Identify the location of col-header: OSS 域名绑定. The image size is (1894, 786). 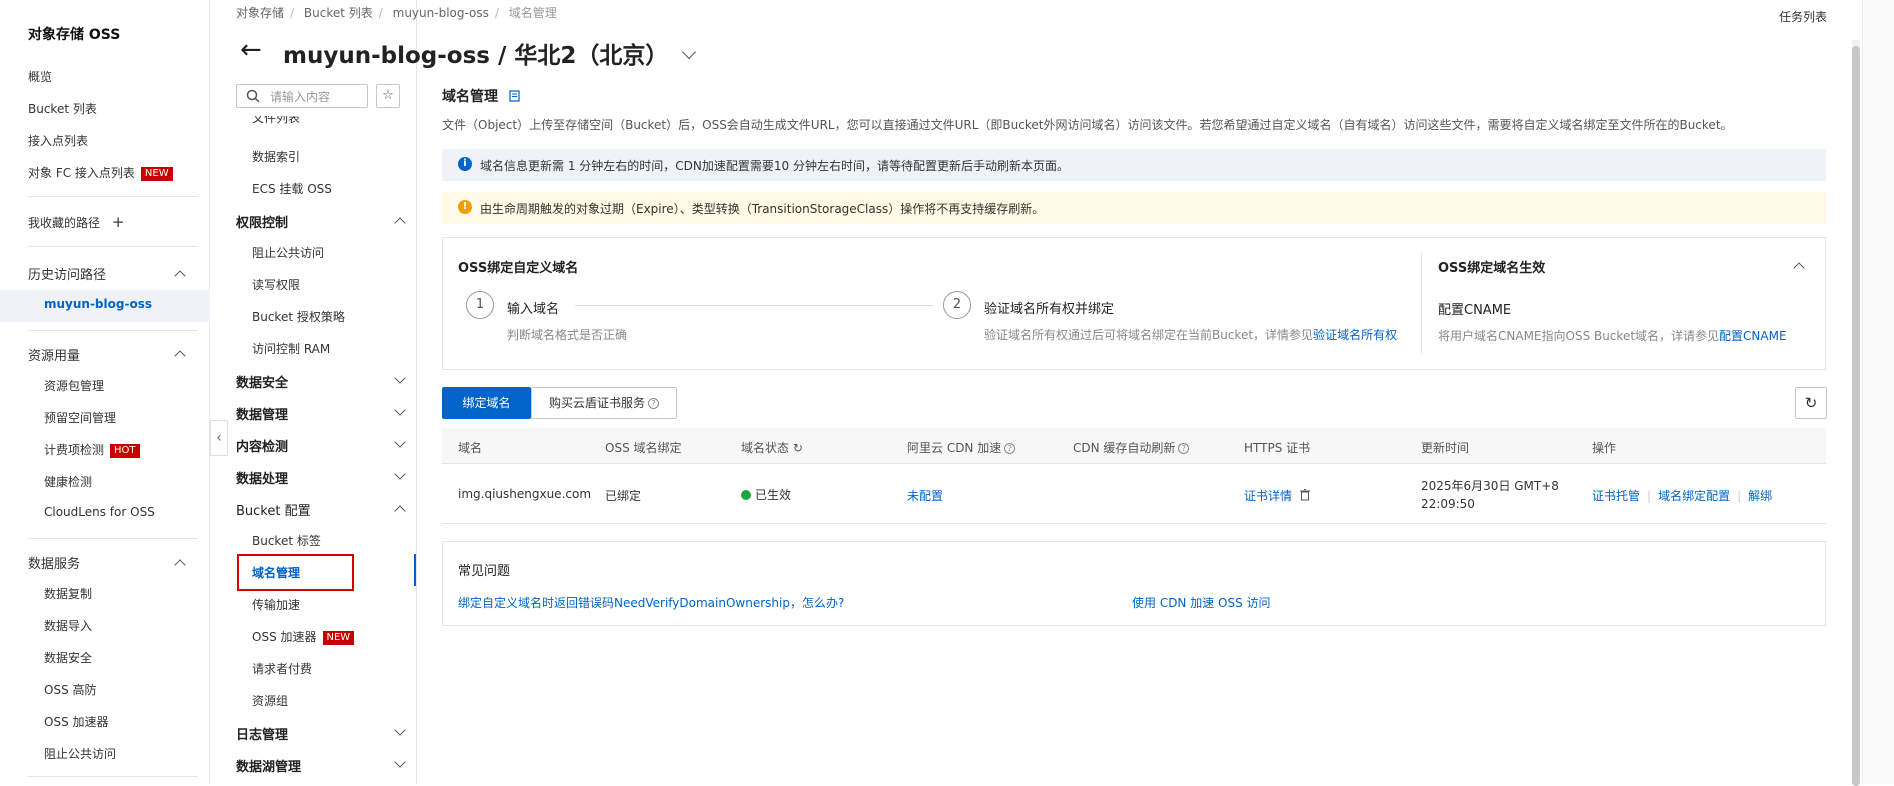
(643, 448).